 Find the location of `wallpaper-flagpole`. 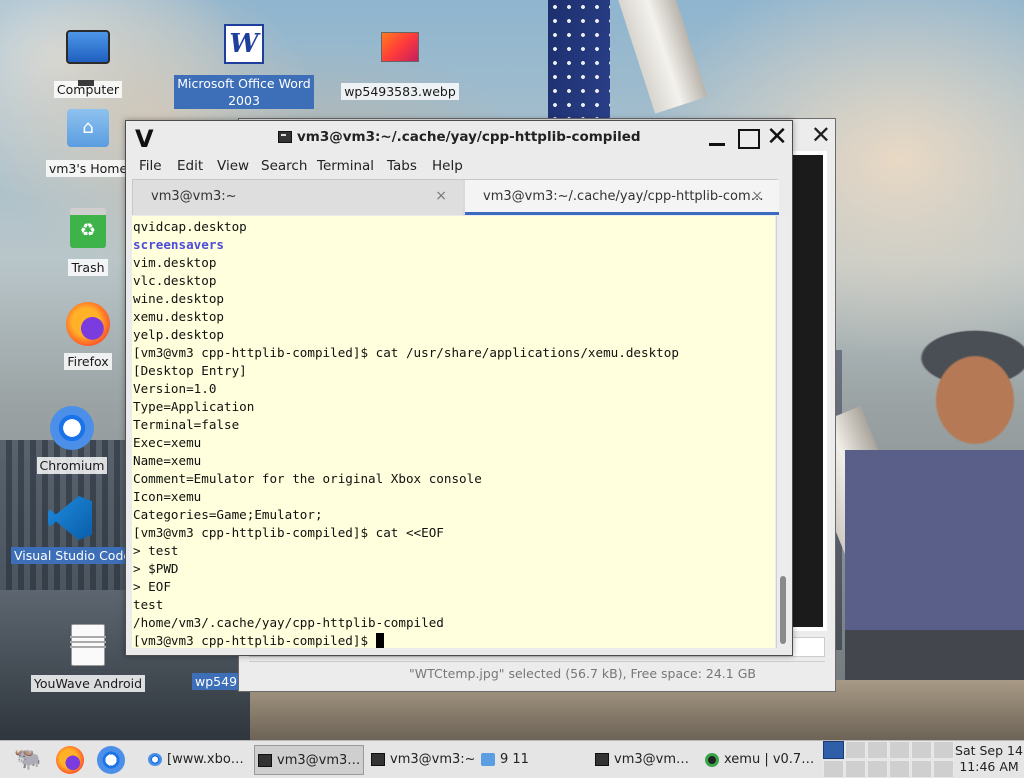

wallpaper-flagpole is located at coordinates (661, 57).